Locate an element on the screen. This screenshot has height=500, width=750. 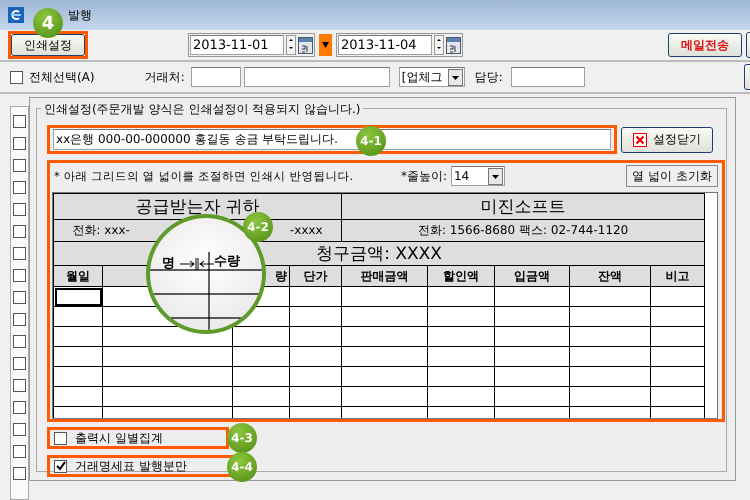
column-header: 월일 is located at coordinates (78, 276).